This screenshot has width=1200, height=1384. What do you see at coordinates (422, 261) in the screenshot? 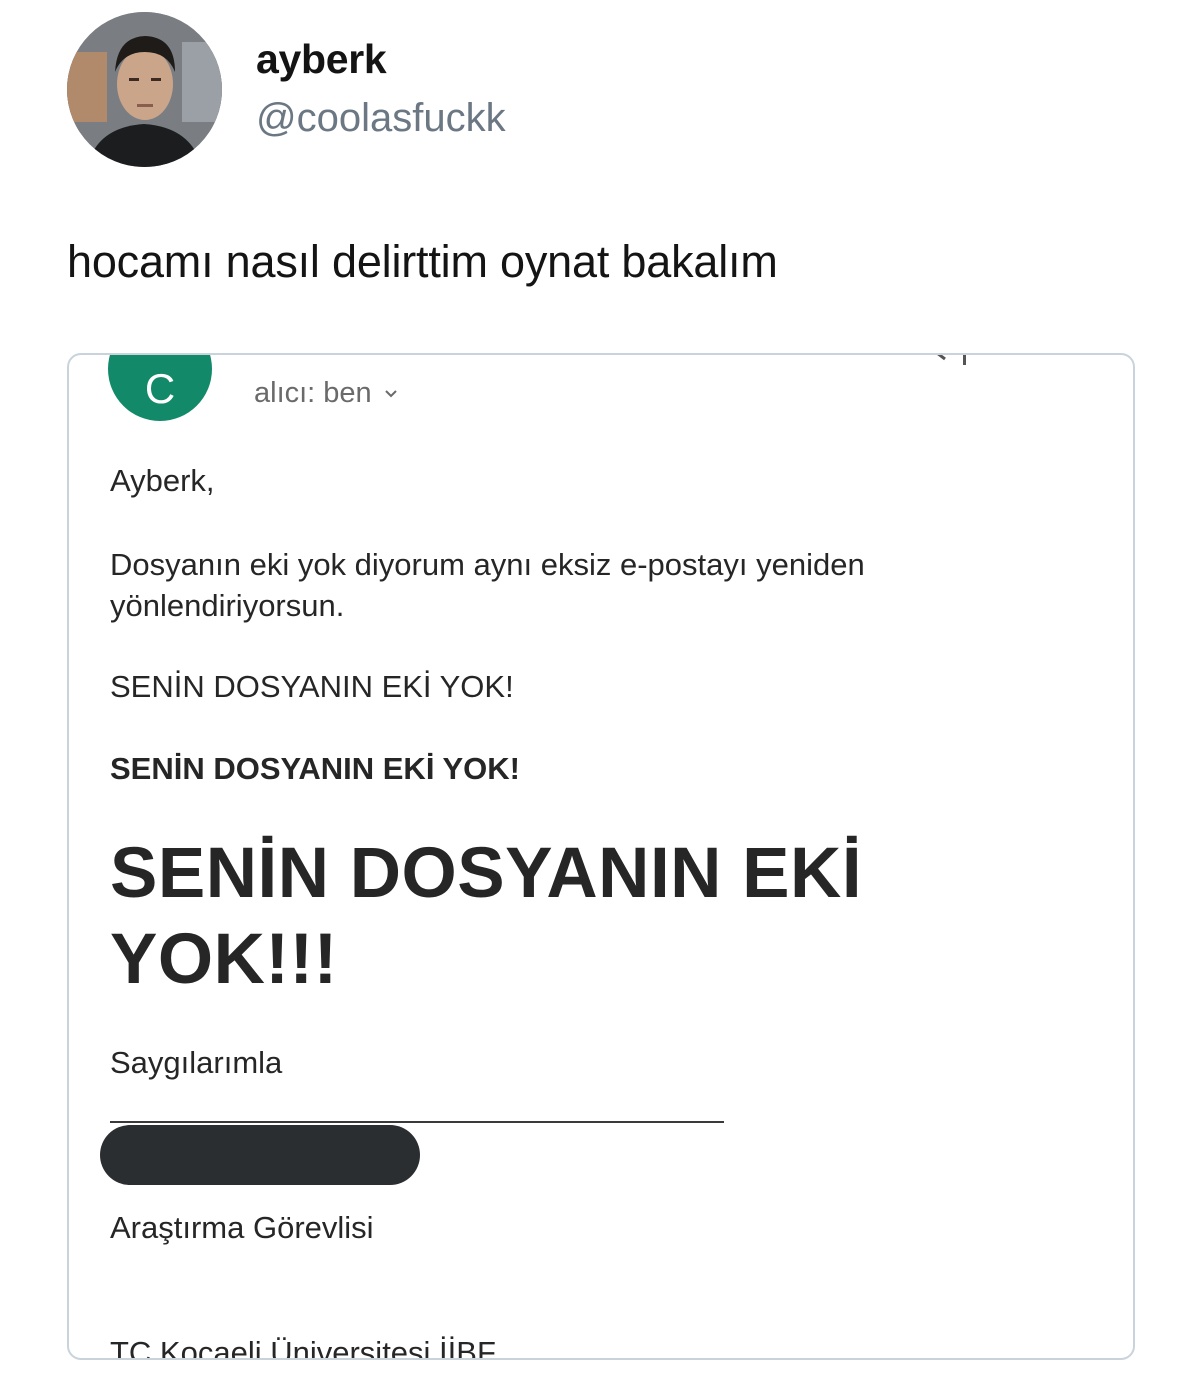
I see `tweet-text: hocamı nasıl delirttim oynat bakalım` at bounding box center [422, 261].